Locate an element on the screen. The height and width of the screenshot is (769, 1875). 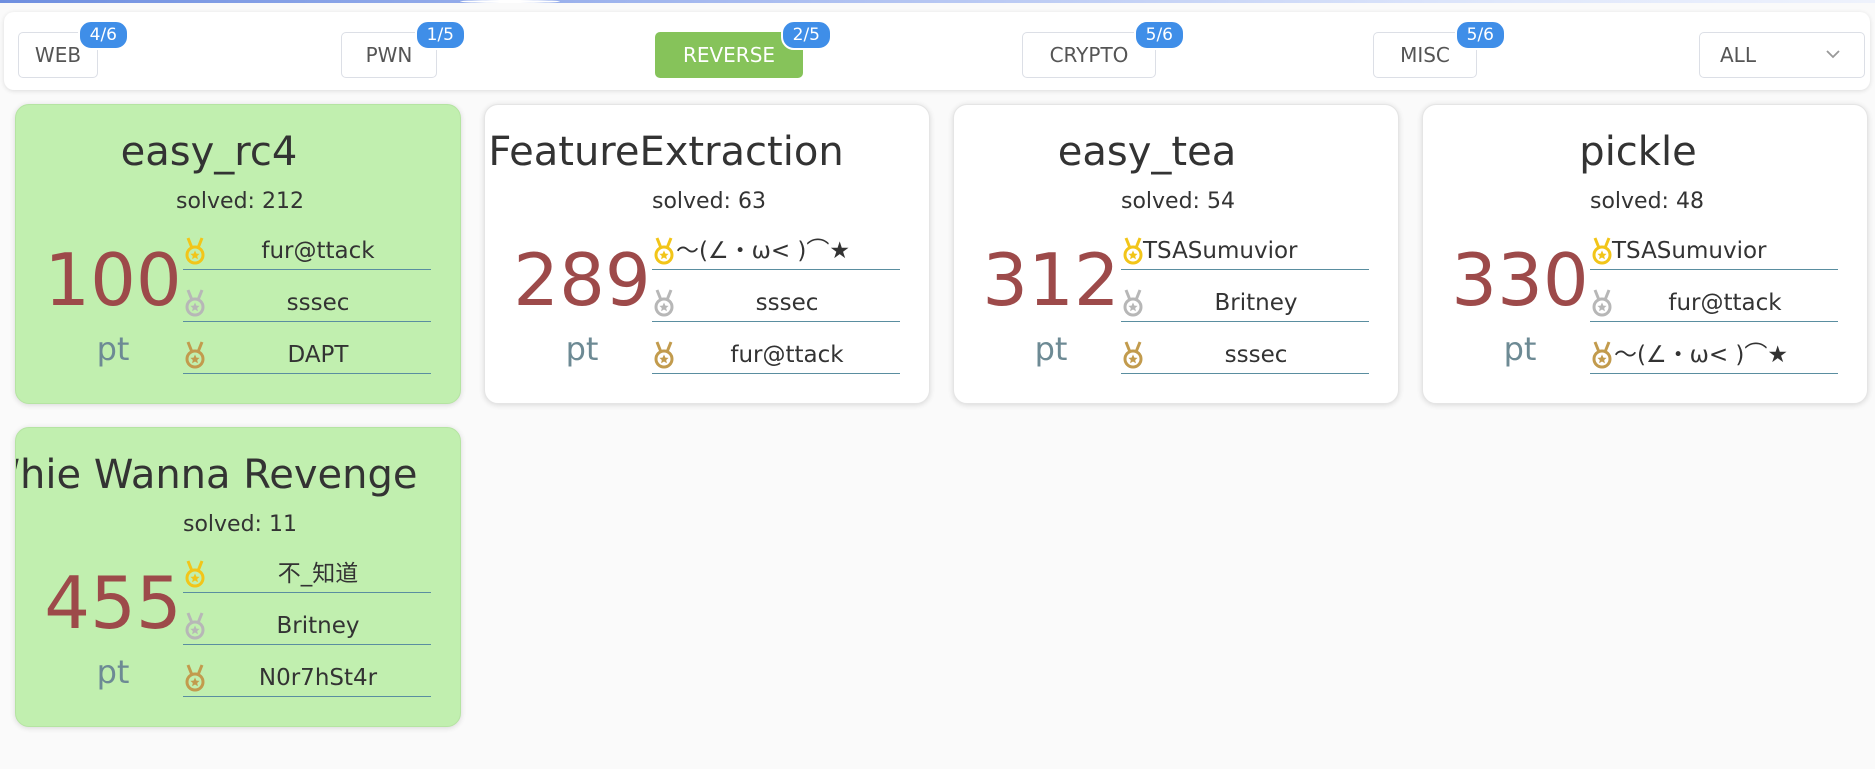
solved-count: solved: 63 is located at coordinates (709, 201).